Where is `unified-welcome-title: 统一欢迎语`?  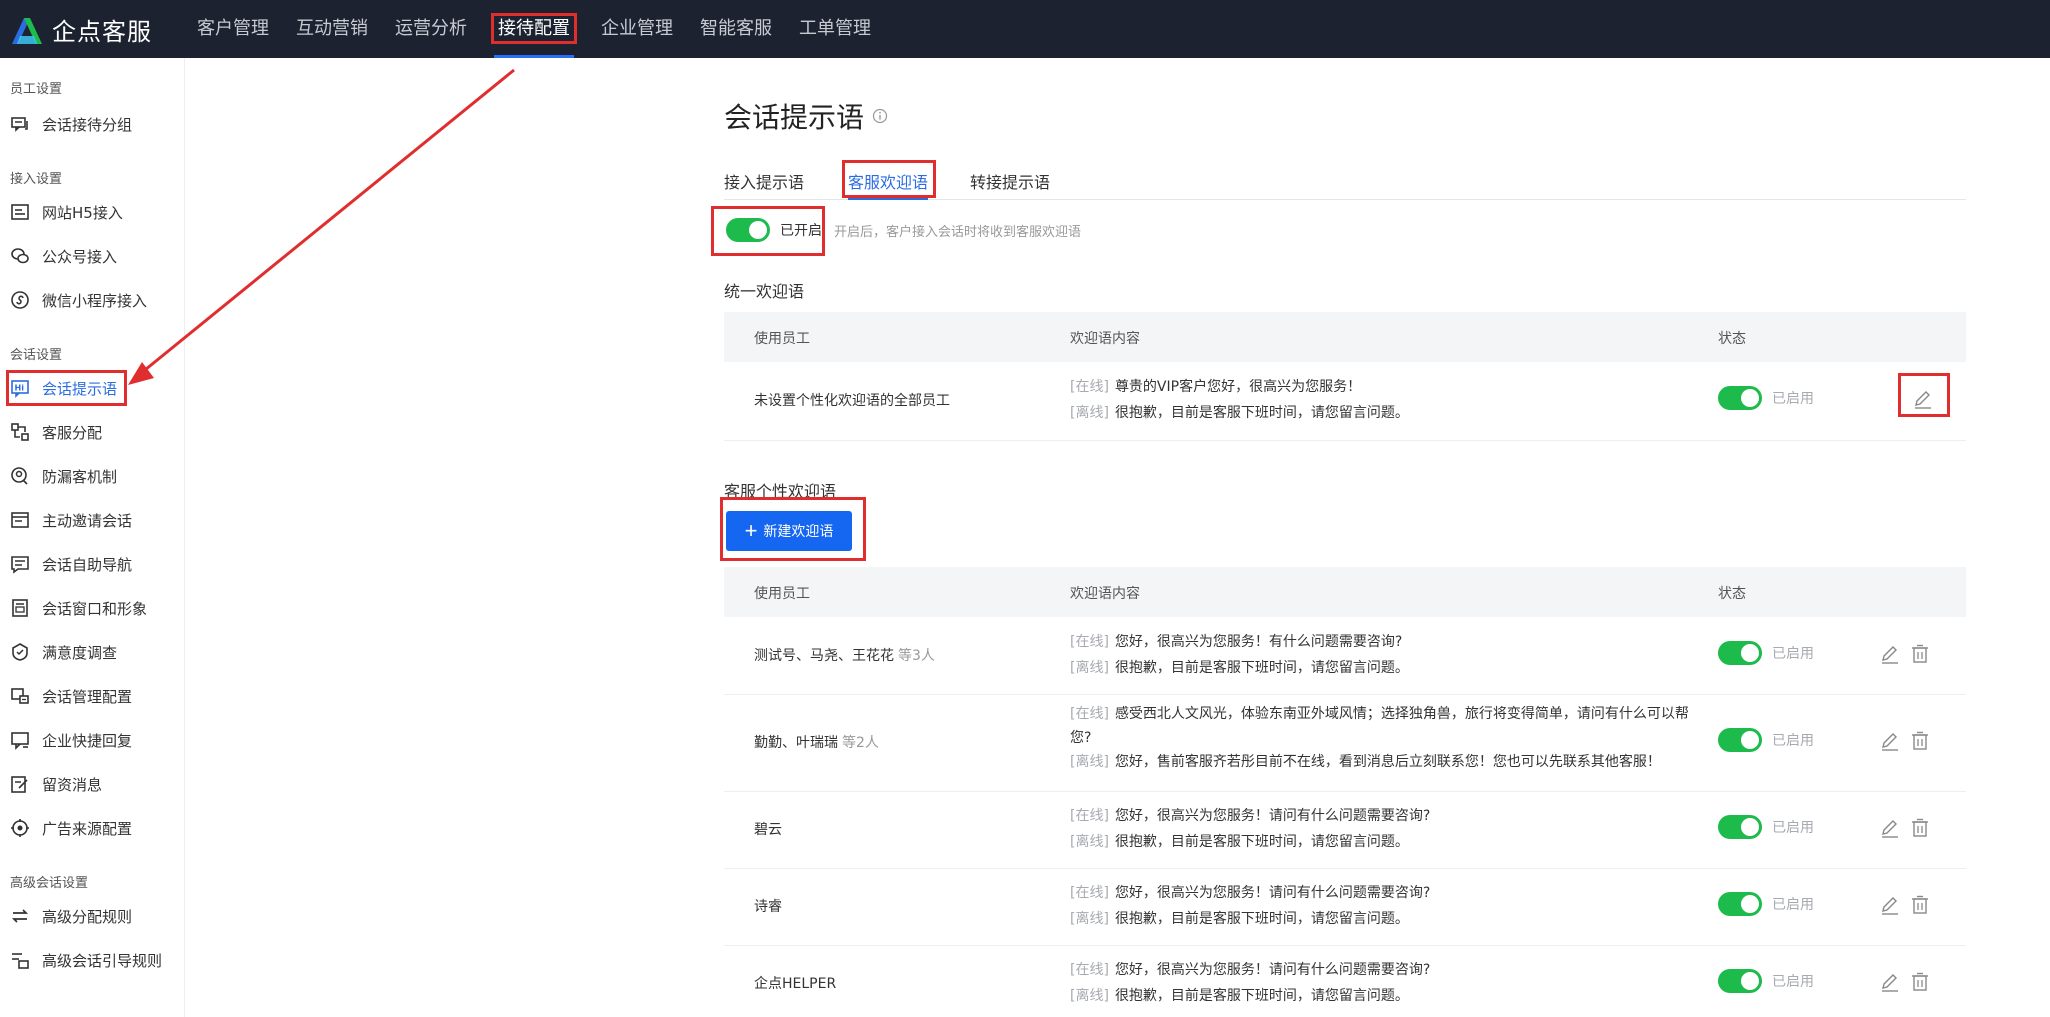
unified-welcome-title: 统一欢迎语 is located at coordinates (764, 291).